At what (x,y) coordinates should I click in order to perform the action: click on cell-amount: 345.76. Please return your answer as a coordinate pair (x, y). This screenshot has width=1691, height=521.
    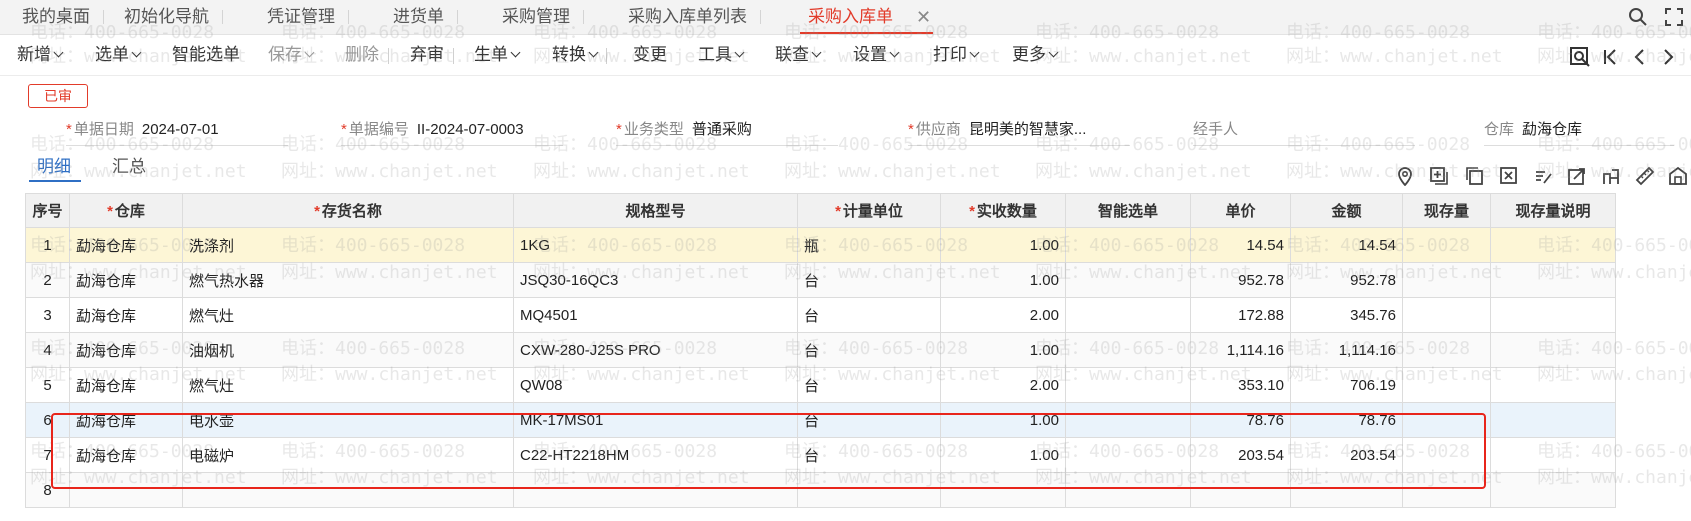
    Looking at the image, I should click on (1346, 315).